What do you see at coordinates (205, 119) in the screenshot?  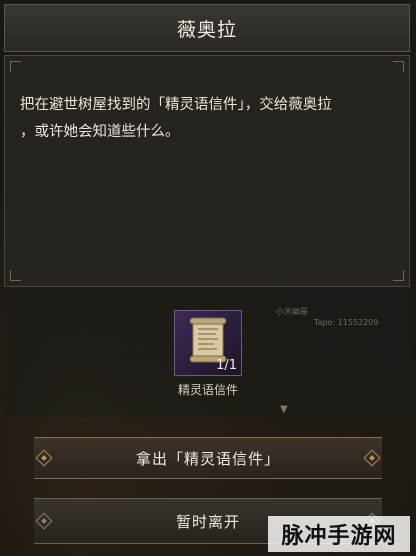 I see `dialog-text: 把在避世树屋找到的「精灵语信件」，交给薇奥拉 ，或许她会知道些什么。` at bounding box center [205, 119].